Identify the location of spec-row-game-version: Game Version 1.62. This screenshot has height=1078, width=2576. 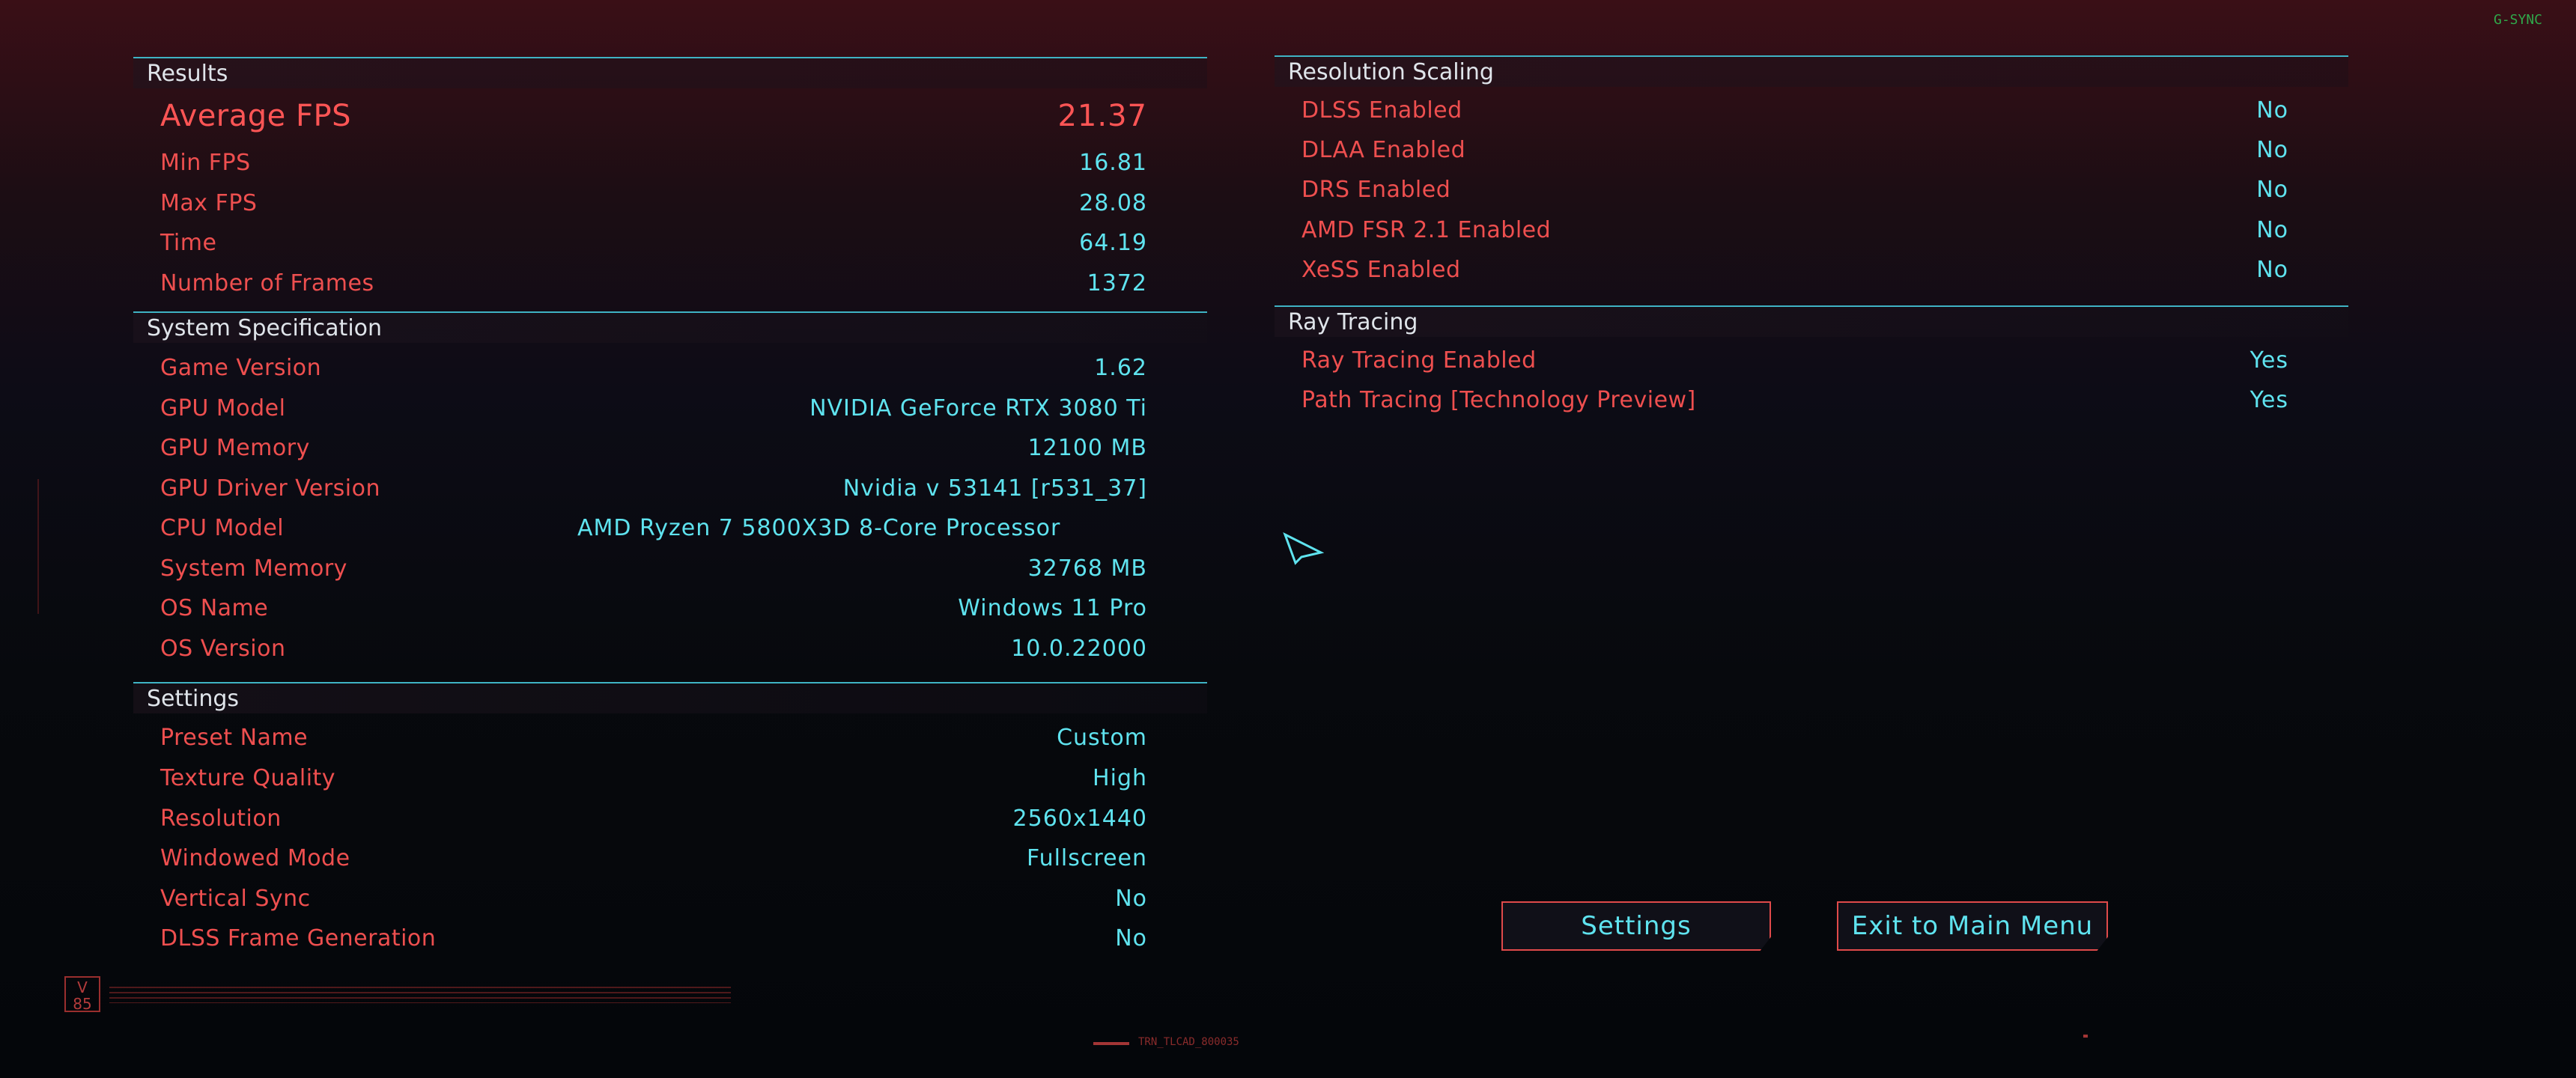
(670, 369).